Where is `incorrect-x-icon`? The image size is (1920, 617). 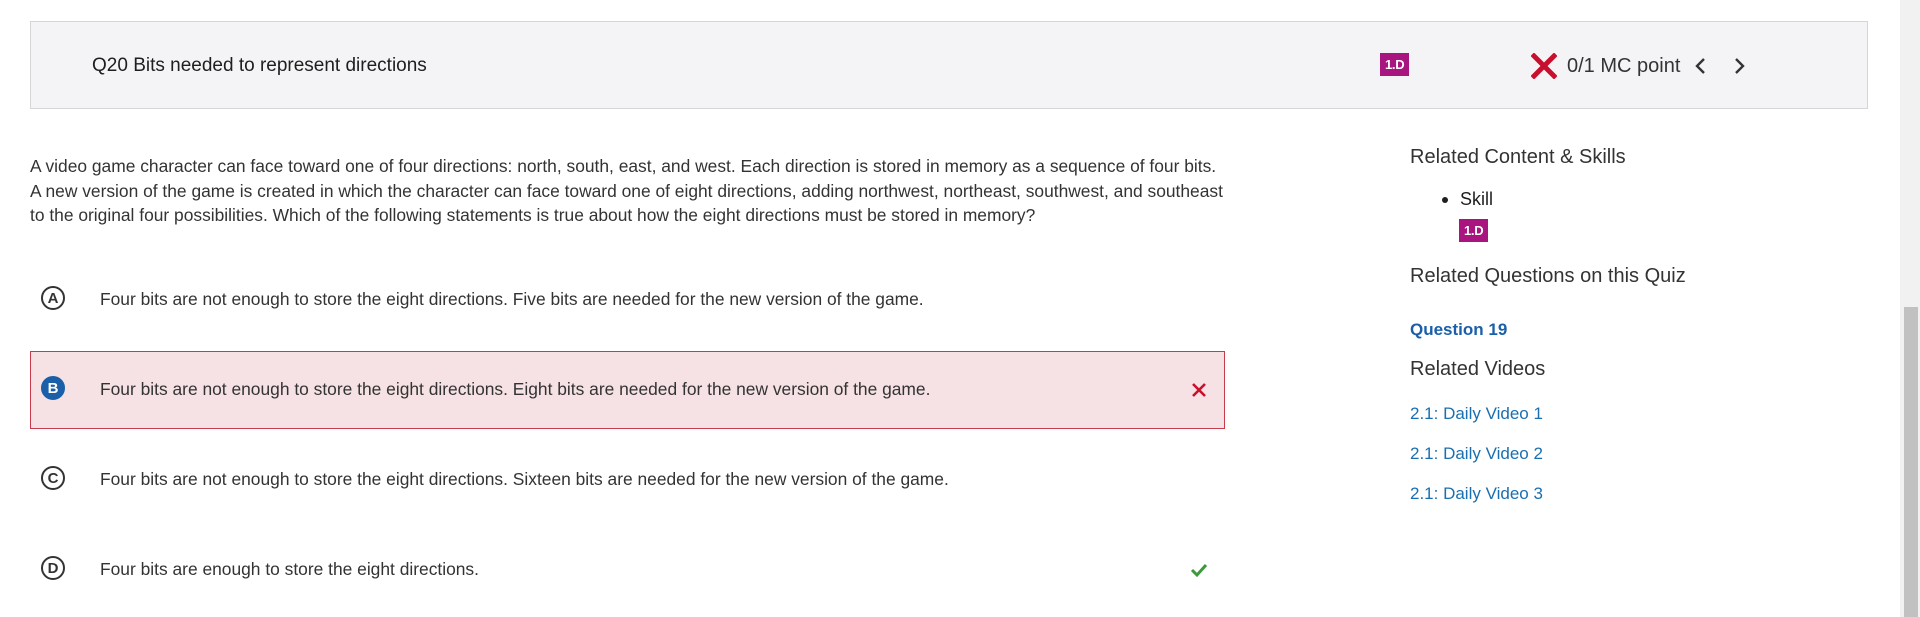
incorrect-x-icon is located at coordinates (1199, 390).